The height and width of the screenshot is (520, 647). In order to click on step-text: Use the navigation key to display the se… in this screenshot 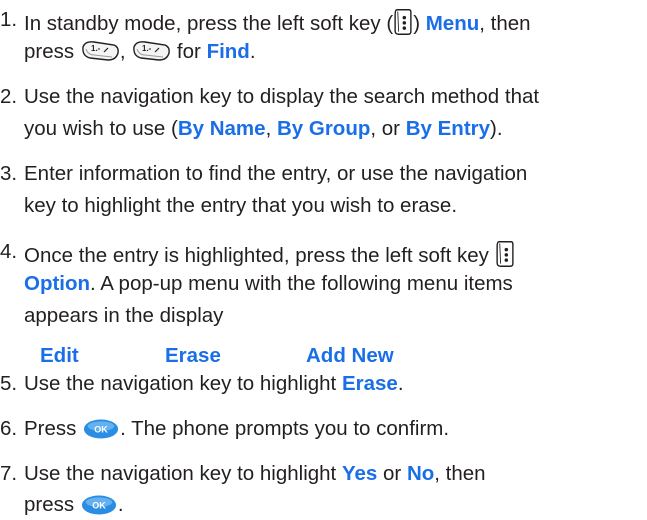, I will do `click(282, 96)`.